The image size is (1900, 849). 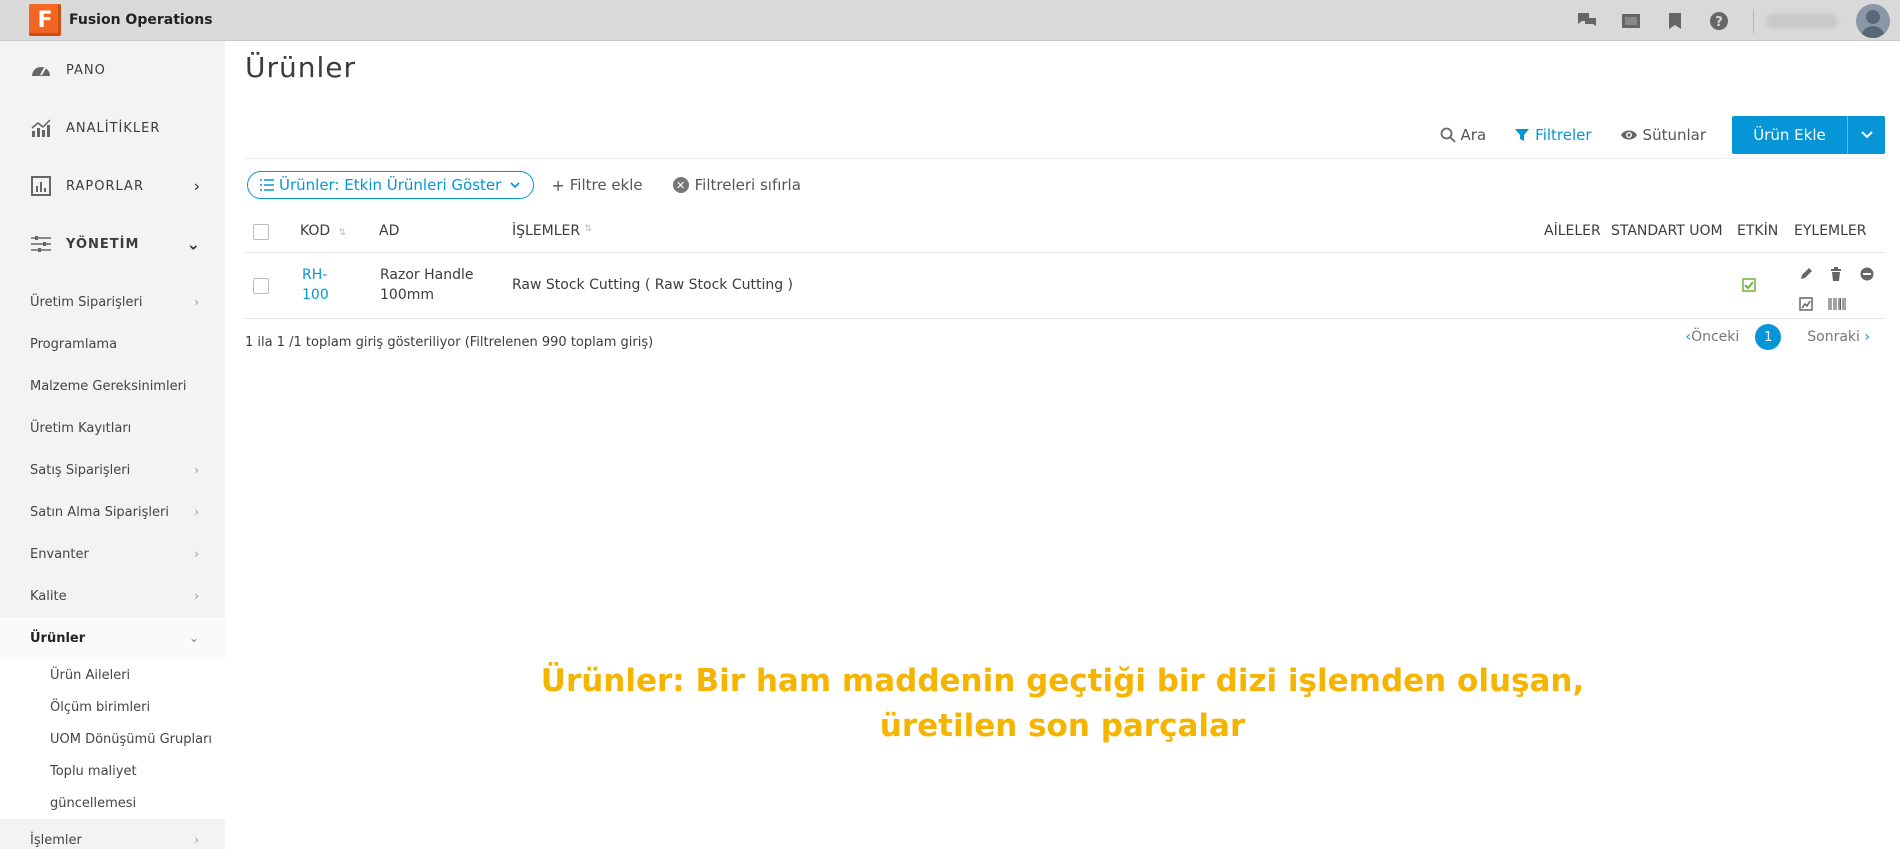 What do you see at coordinates (736, 185) in the screenshot?
I see `reset-filters-button: ✕ Filtreleri sıfırla` at bounding box center [736, 185].